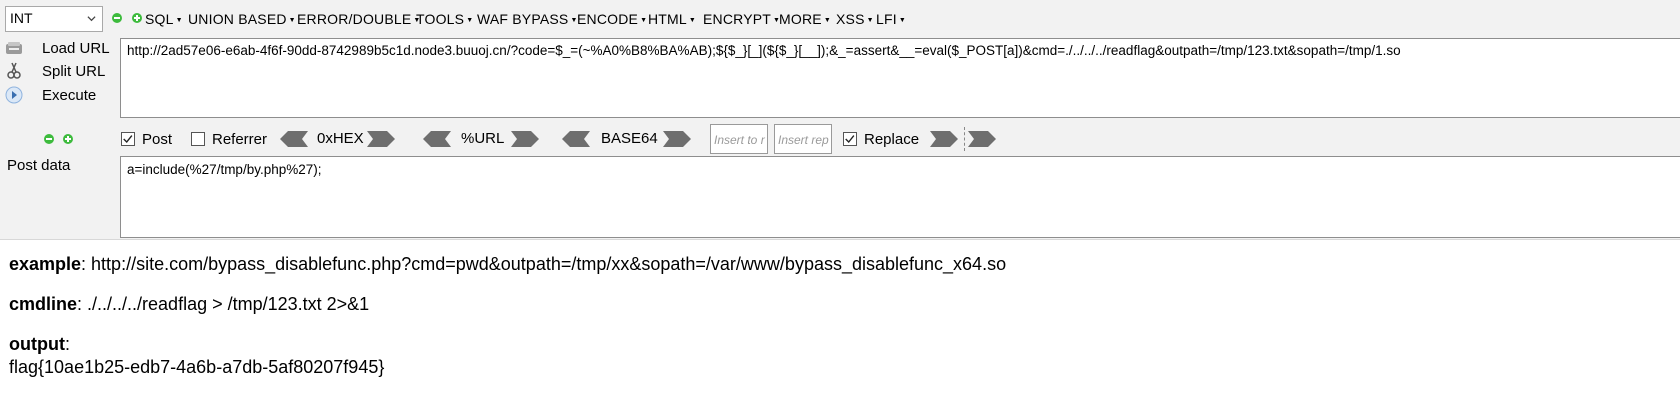  What do you see at coordinates (440, 19) in the screenshot?
I see `menu-label: TOOLS` at bounding box center [440, 19].